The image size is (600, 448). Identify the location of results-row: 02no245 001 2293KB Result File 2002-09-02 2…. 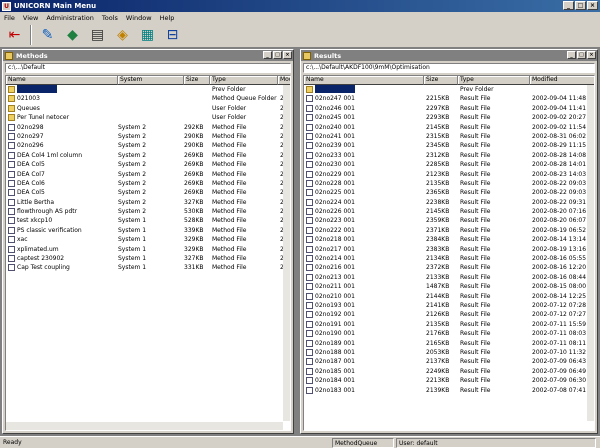
(449, 117).